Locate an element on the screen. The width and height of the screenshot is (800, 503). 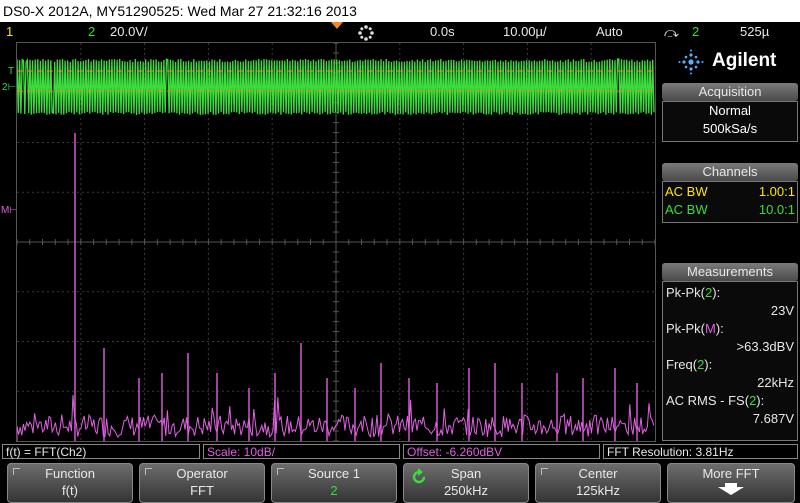
span-softkey: Span 250kHz is located at coordinates (466, 483).